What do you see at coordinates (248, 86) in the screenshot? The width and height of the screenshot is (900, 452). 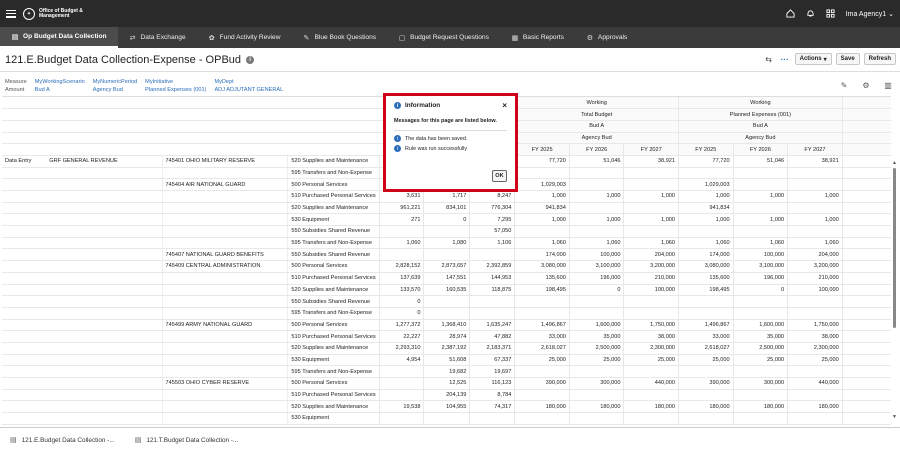 I see `pov-item-dept: MyDept ADJ ADJUTANT GENERAL` at bounding box center [248, 86].